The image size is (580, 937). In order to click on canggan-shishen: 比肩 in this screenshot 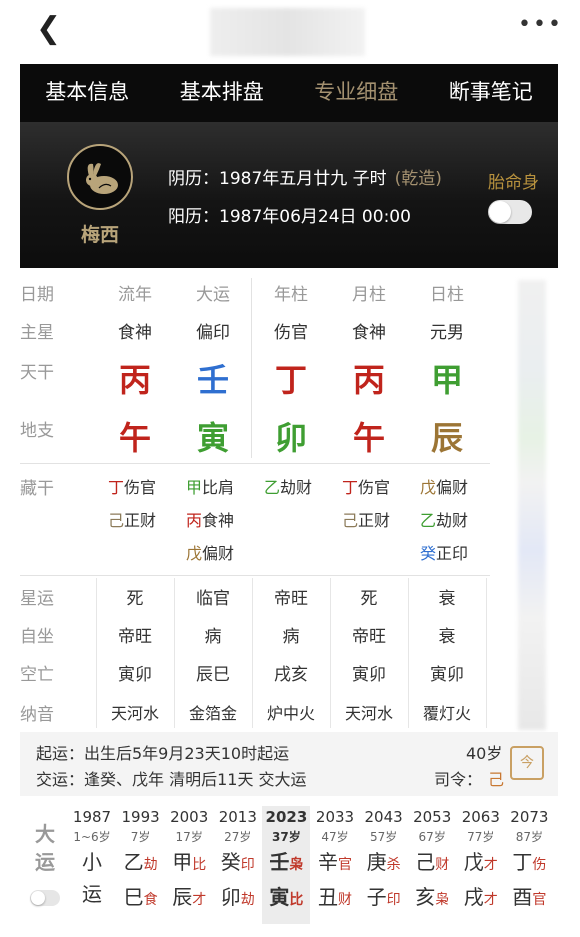, I will do `click(218, 487)`.